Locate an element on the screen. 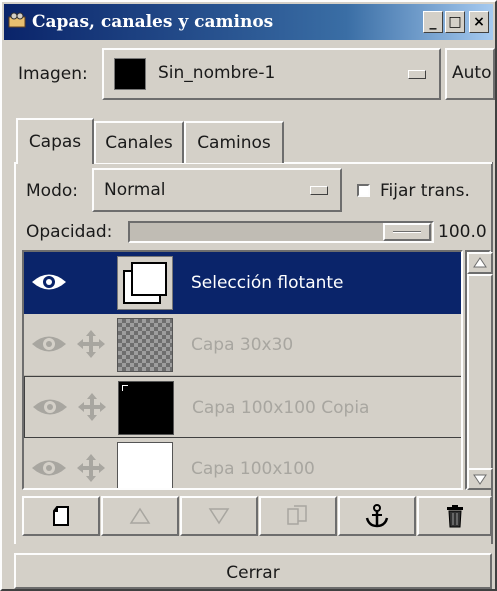 This screenshot has width=497, height=591. opacity-value: 100.0 is located at coordinates (462, 232).